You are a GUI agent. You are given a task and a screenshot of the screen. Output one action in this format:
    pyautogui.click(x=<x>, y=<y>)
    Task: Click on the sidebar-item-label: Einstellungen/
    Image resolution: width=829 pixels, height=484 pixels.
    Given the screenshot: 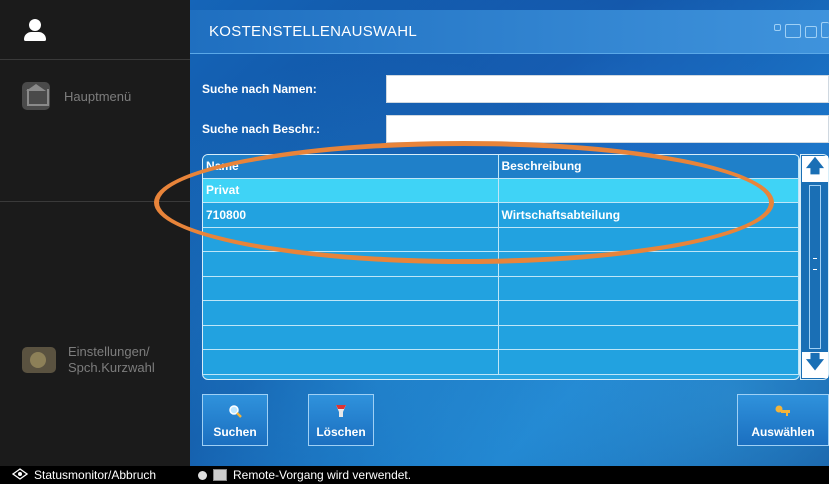 What is the action you would take?
    pyautogui.click(x=109, y=351)
    